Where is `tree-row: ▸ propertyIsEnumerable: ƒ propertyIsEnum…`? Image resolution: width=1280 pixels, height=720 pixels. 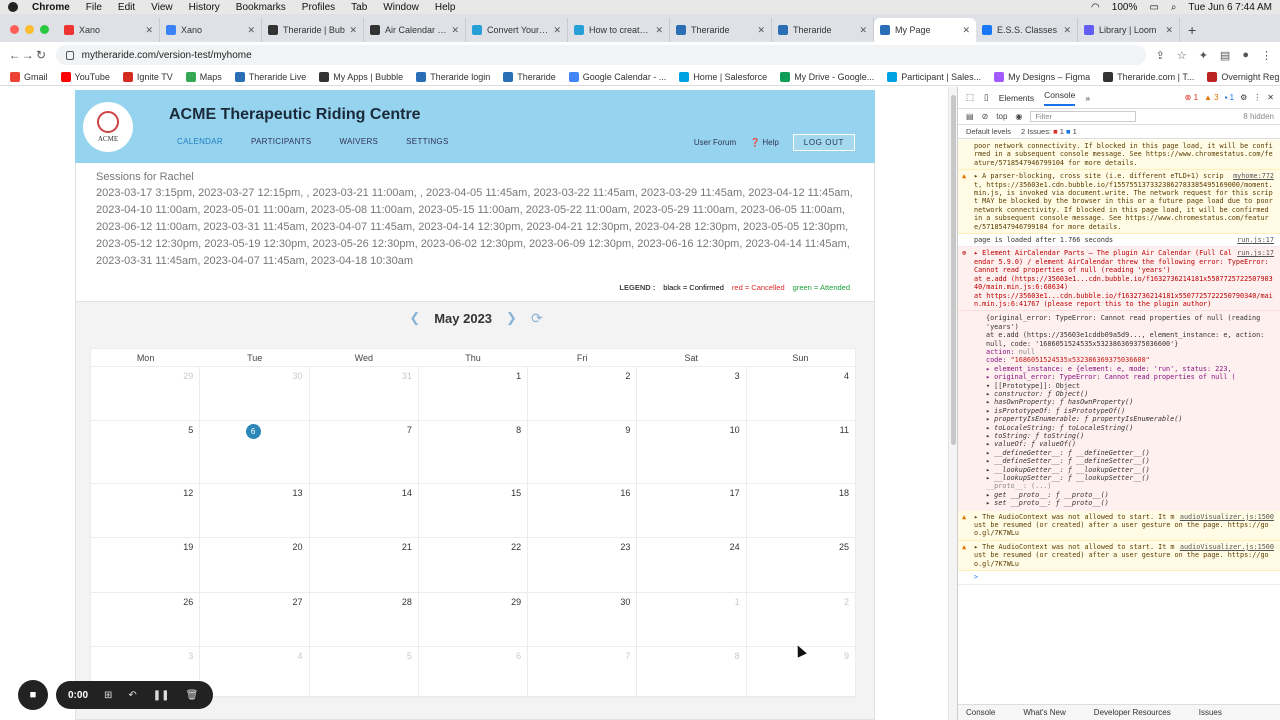
tree-row: ▸ propertyIsEnumerable: ƒ propertyIsEnum… is located at coordinates (1130, 419).